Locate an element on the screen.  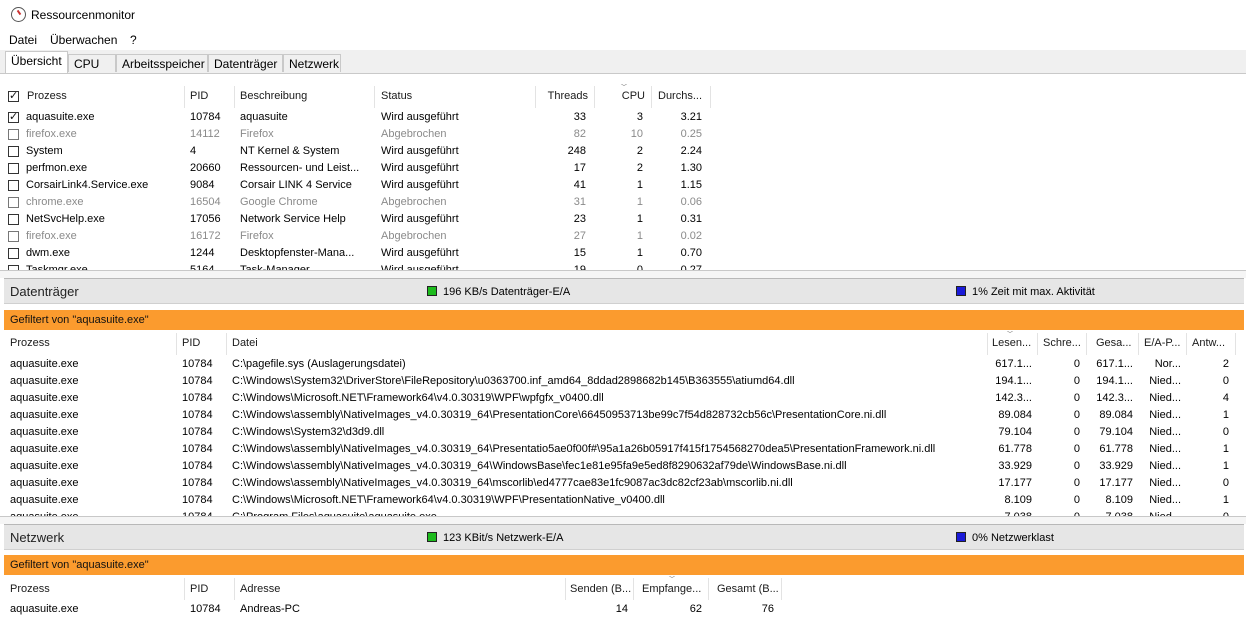
table-row: aquasuite.exe 10784 Andreas-PC 14 62 76 is located at coordinates (624, 609).